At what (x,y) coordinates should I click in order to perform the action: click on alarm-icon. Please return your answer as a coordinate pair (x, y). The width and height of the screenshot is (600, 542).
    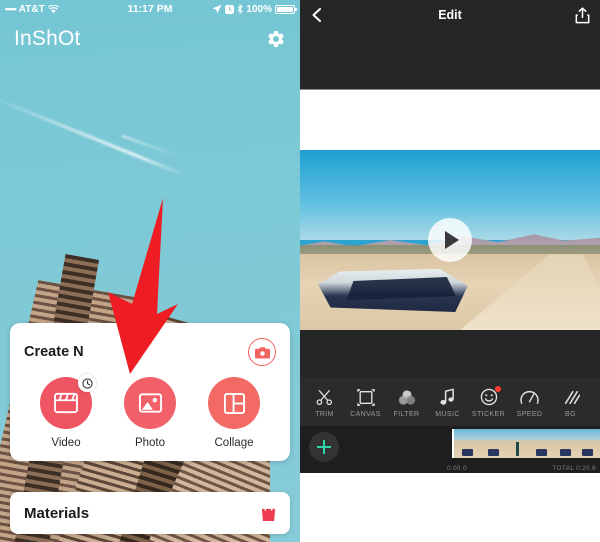
    Looking at the image, I should click on (230, 9).